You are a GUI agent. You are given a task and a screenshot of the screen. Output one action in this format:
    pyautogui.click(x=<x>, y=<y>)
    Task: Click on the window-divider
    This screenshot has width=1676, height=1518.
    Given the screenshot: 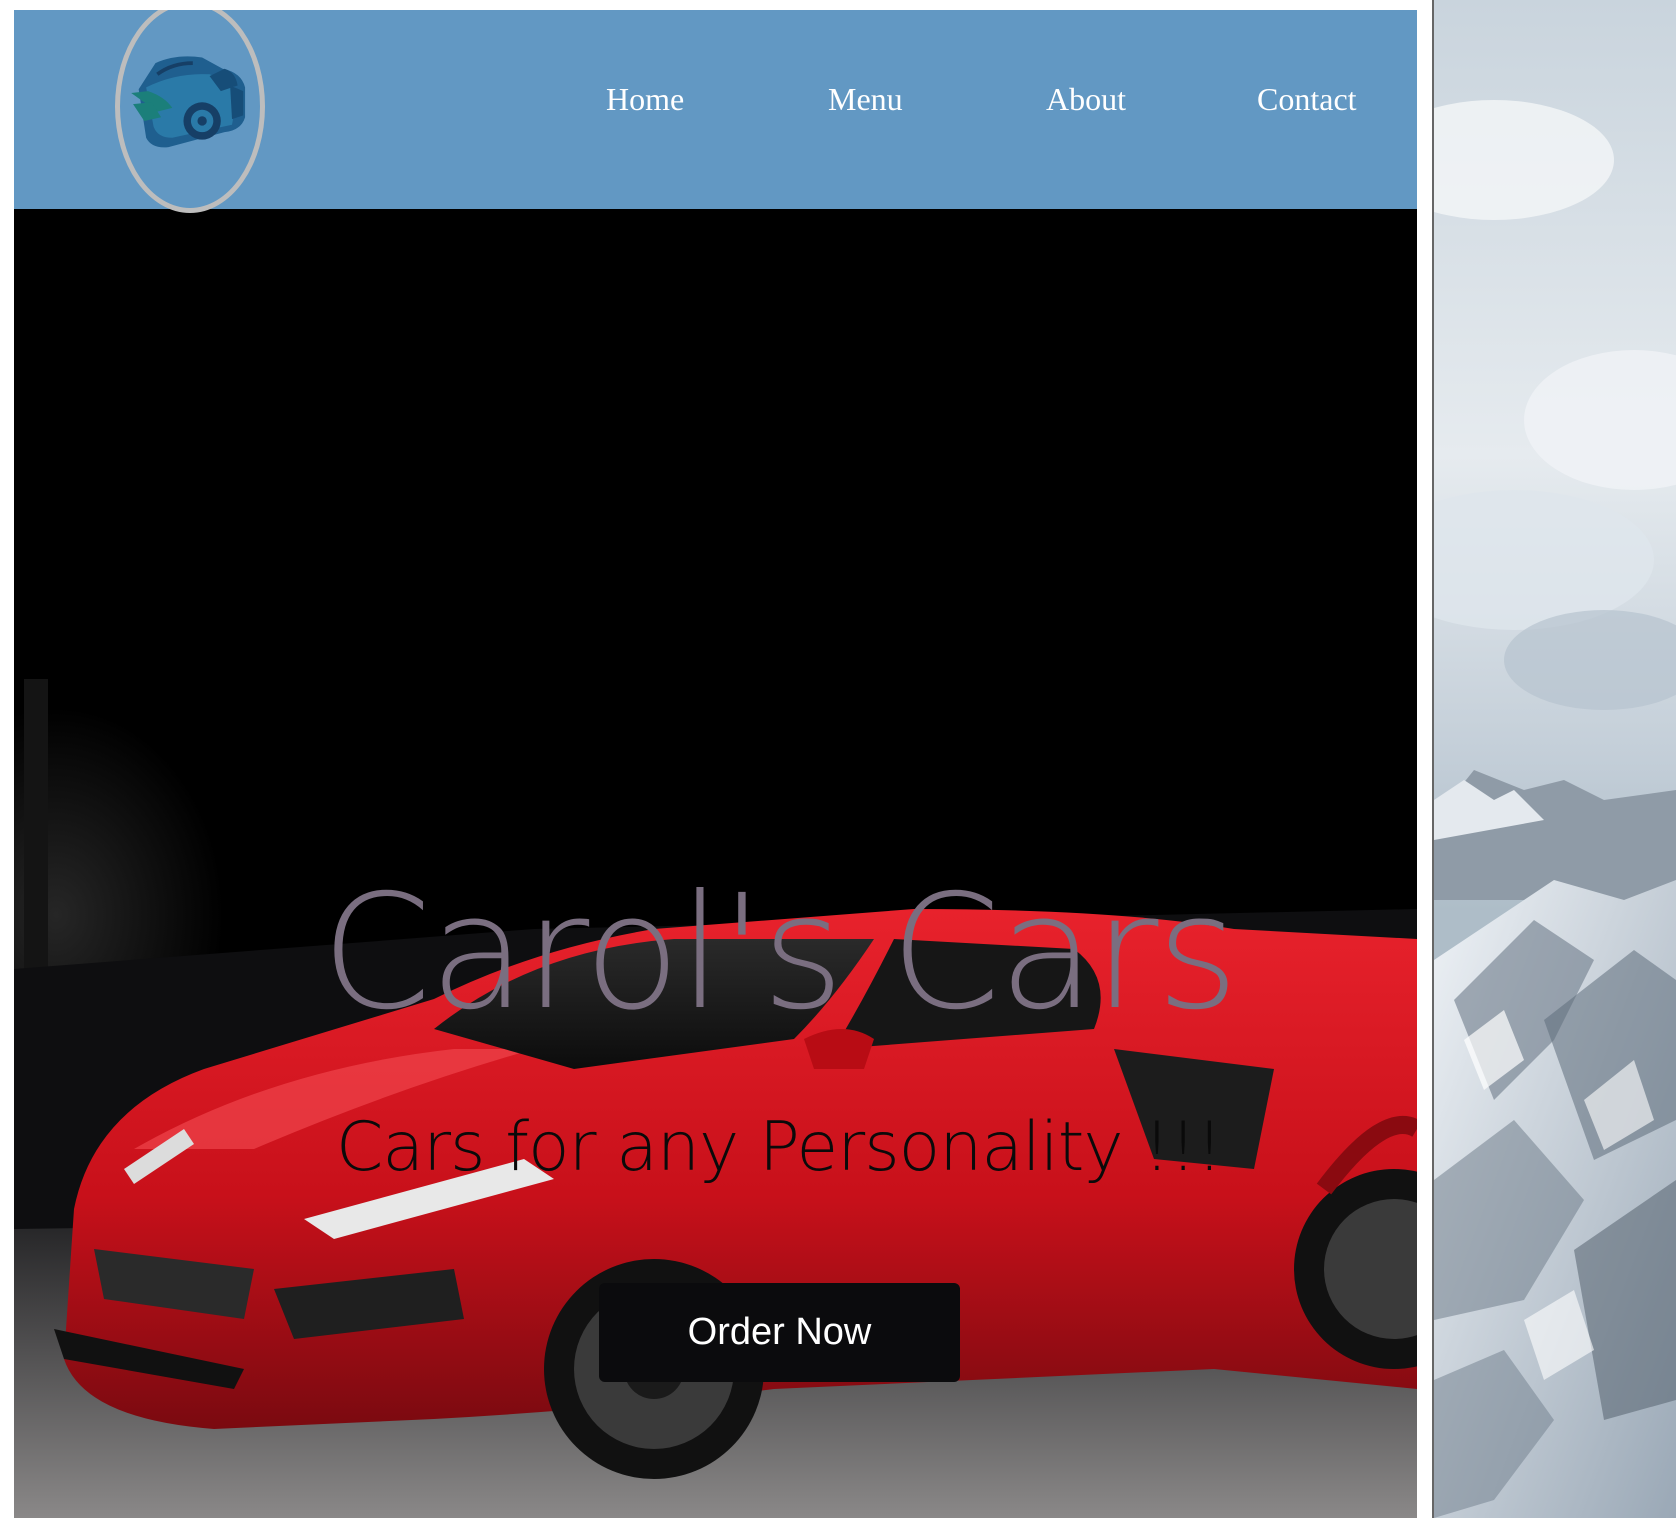 What is the action you would take?
    pyautogui.click(x=1433, y=759)
    